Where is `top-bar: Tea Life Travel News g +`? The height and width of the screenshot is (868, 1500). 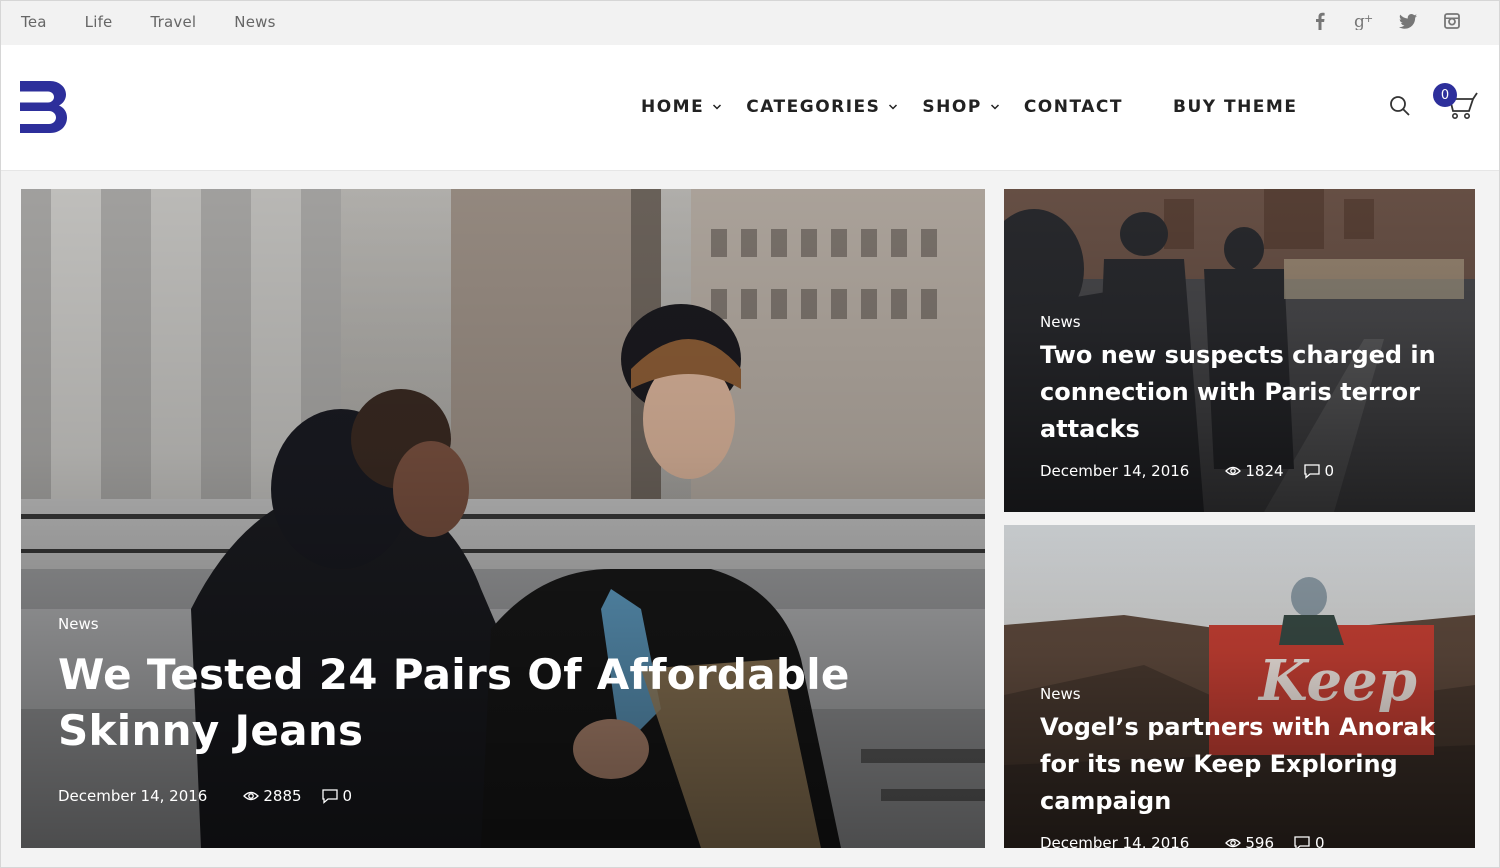
top-bar: Tea Life Travel News g + is located at coordinates (750, 23).